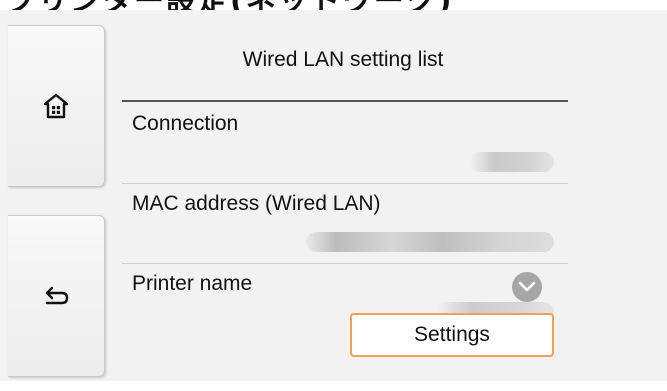 The height and width of the screenshot is (391, 667). Describe the element at coordinates (452, 335) in the screenshot. I see `settings-button: Settings` at that location.